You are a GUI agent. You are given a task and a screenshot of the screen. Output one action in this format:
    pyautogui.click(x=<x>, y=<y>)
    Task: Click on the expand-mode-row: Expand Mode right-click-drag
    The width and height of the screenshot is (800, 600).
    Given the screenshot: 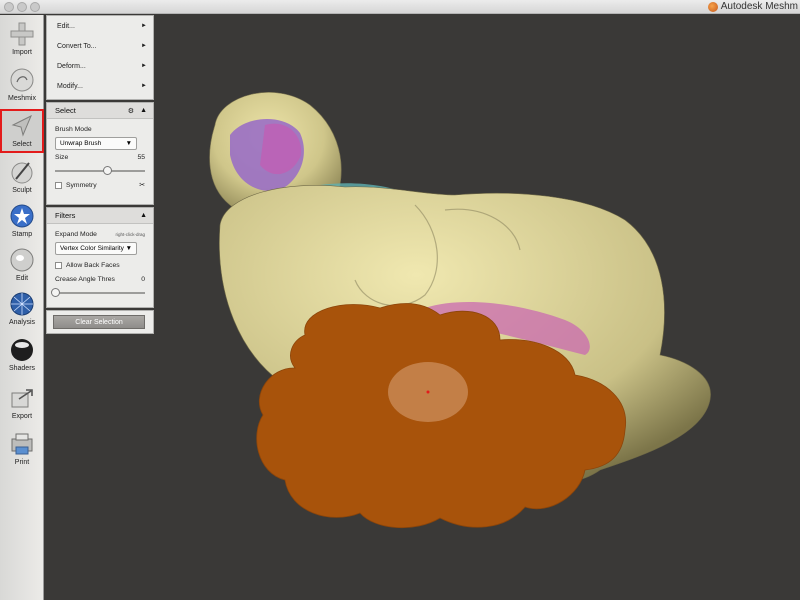 What is the action you would take?
    pyautogui.click(x=100, y=234)
    